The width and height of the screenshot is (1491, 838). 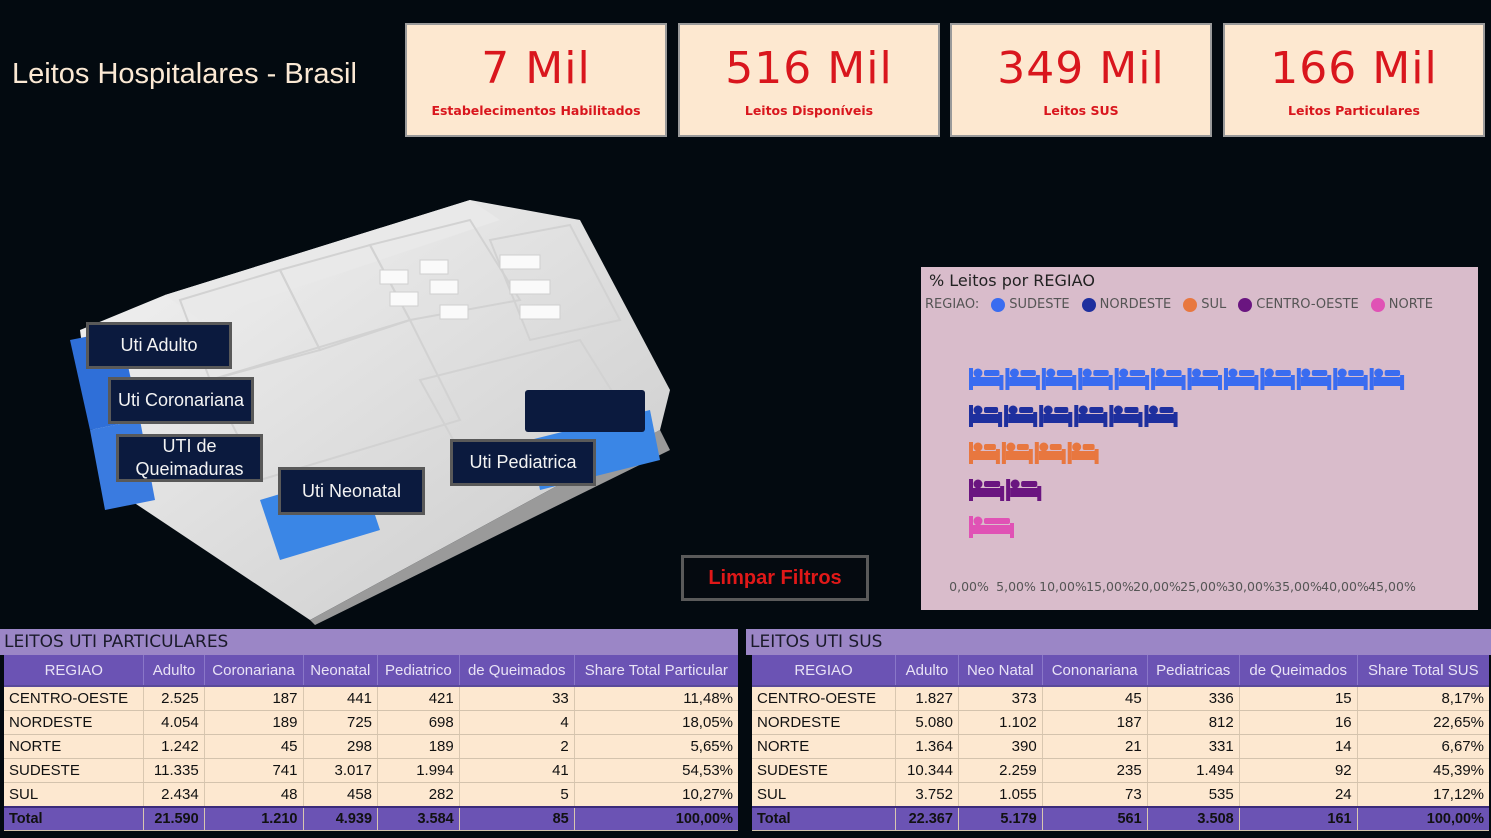 What do you see at coordinates (340, 746) in the screenshot?
I see `table-cell: 298` at bounding box center [340, 746].